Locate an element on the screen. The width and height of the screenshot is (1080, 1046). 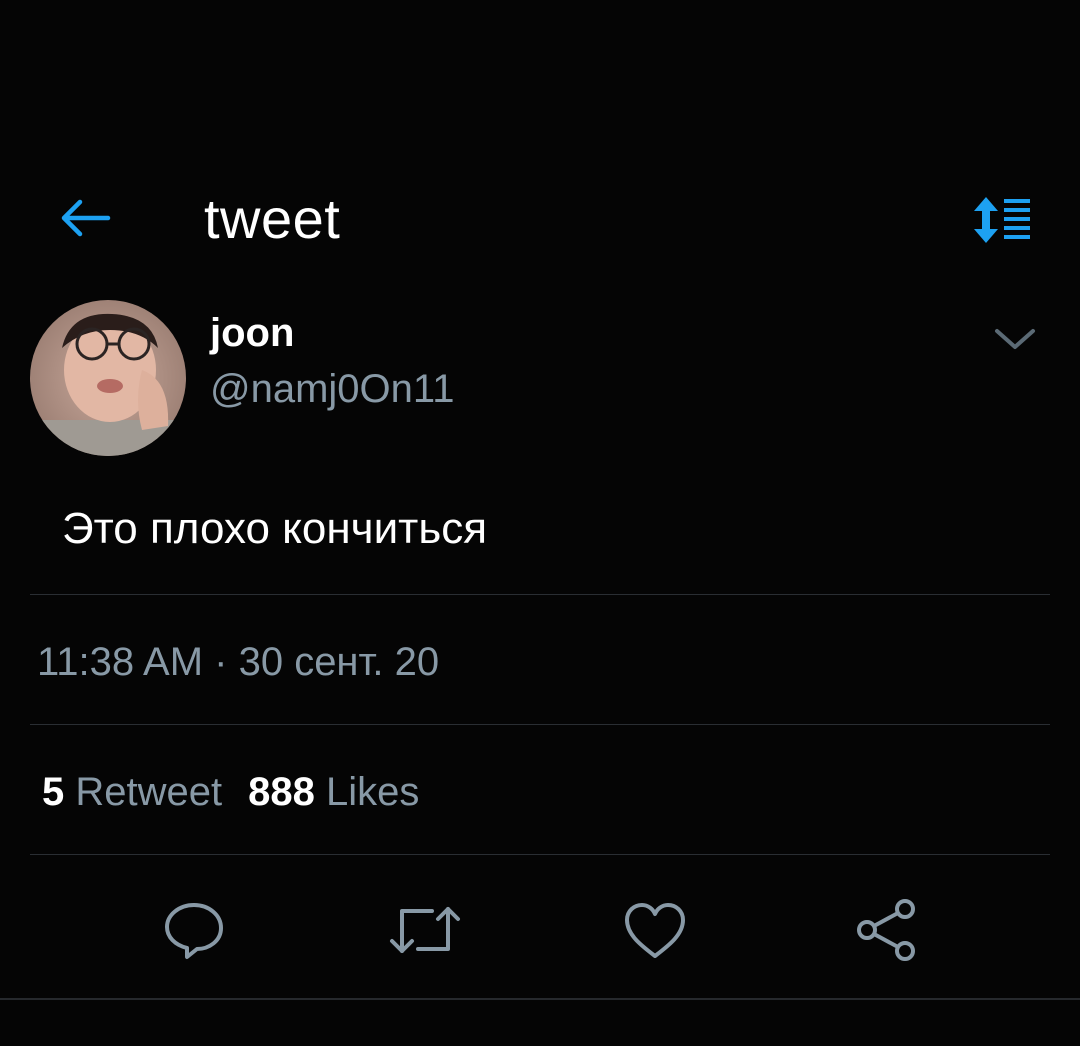
share-icon is located at coordinates (886, 930).